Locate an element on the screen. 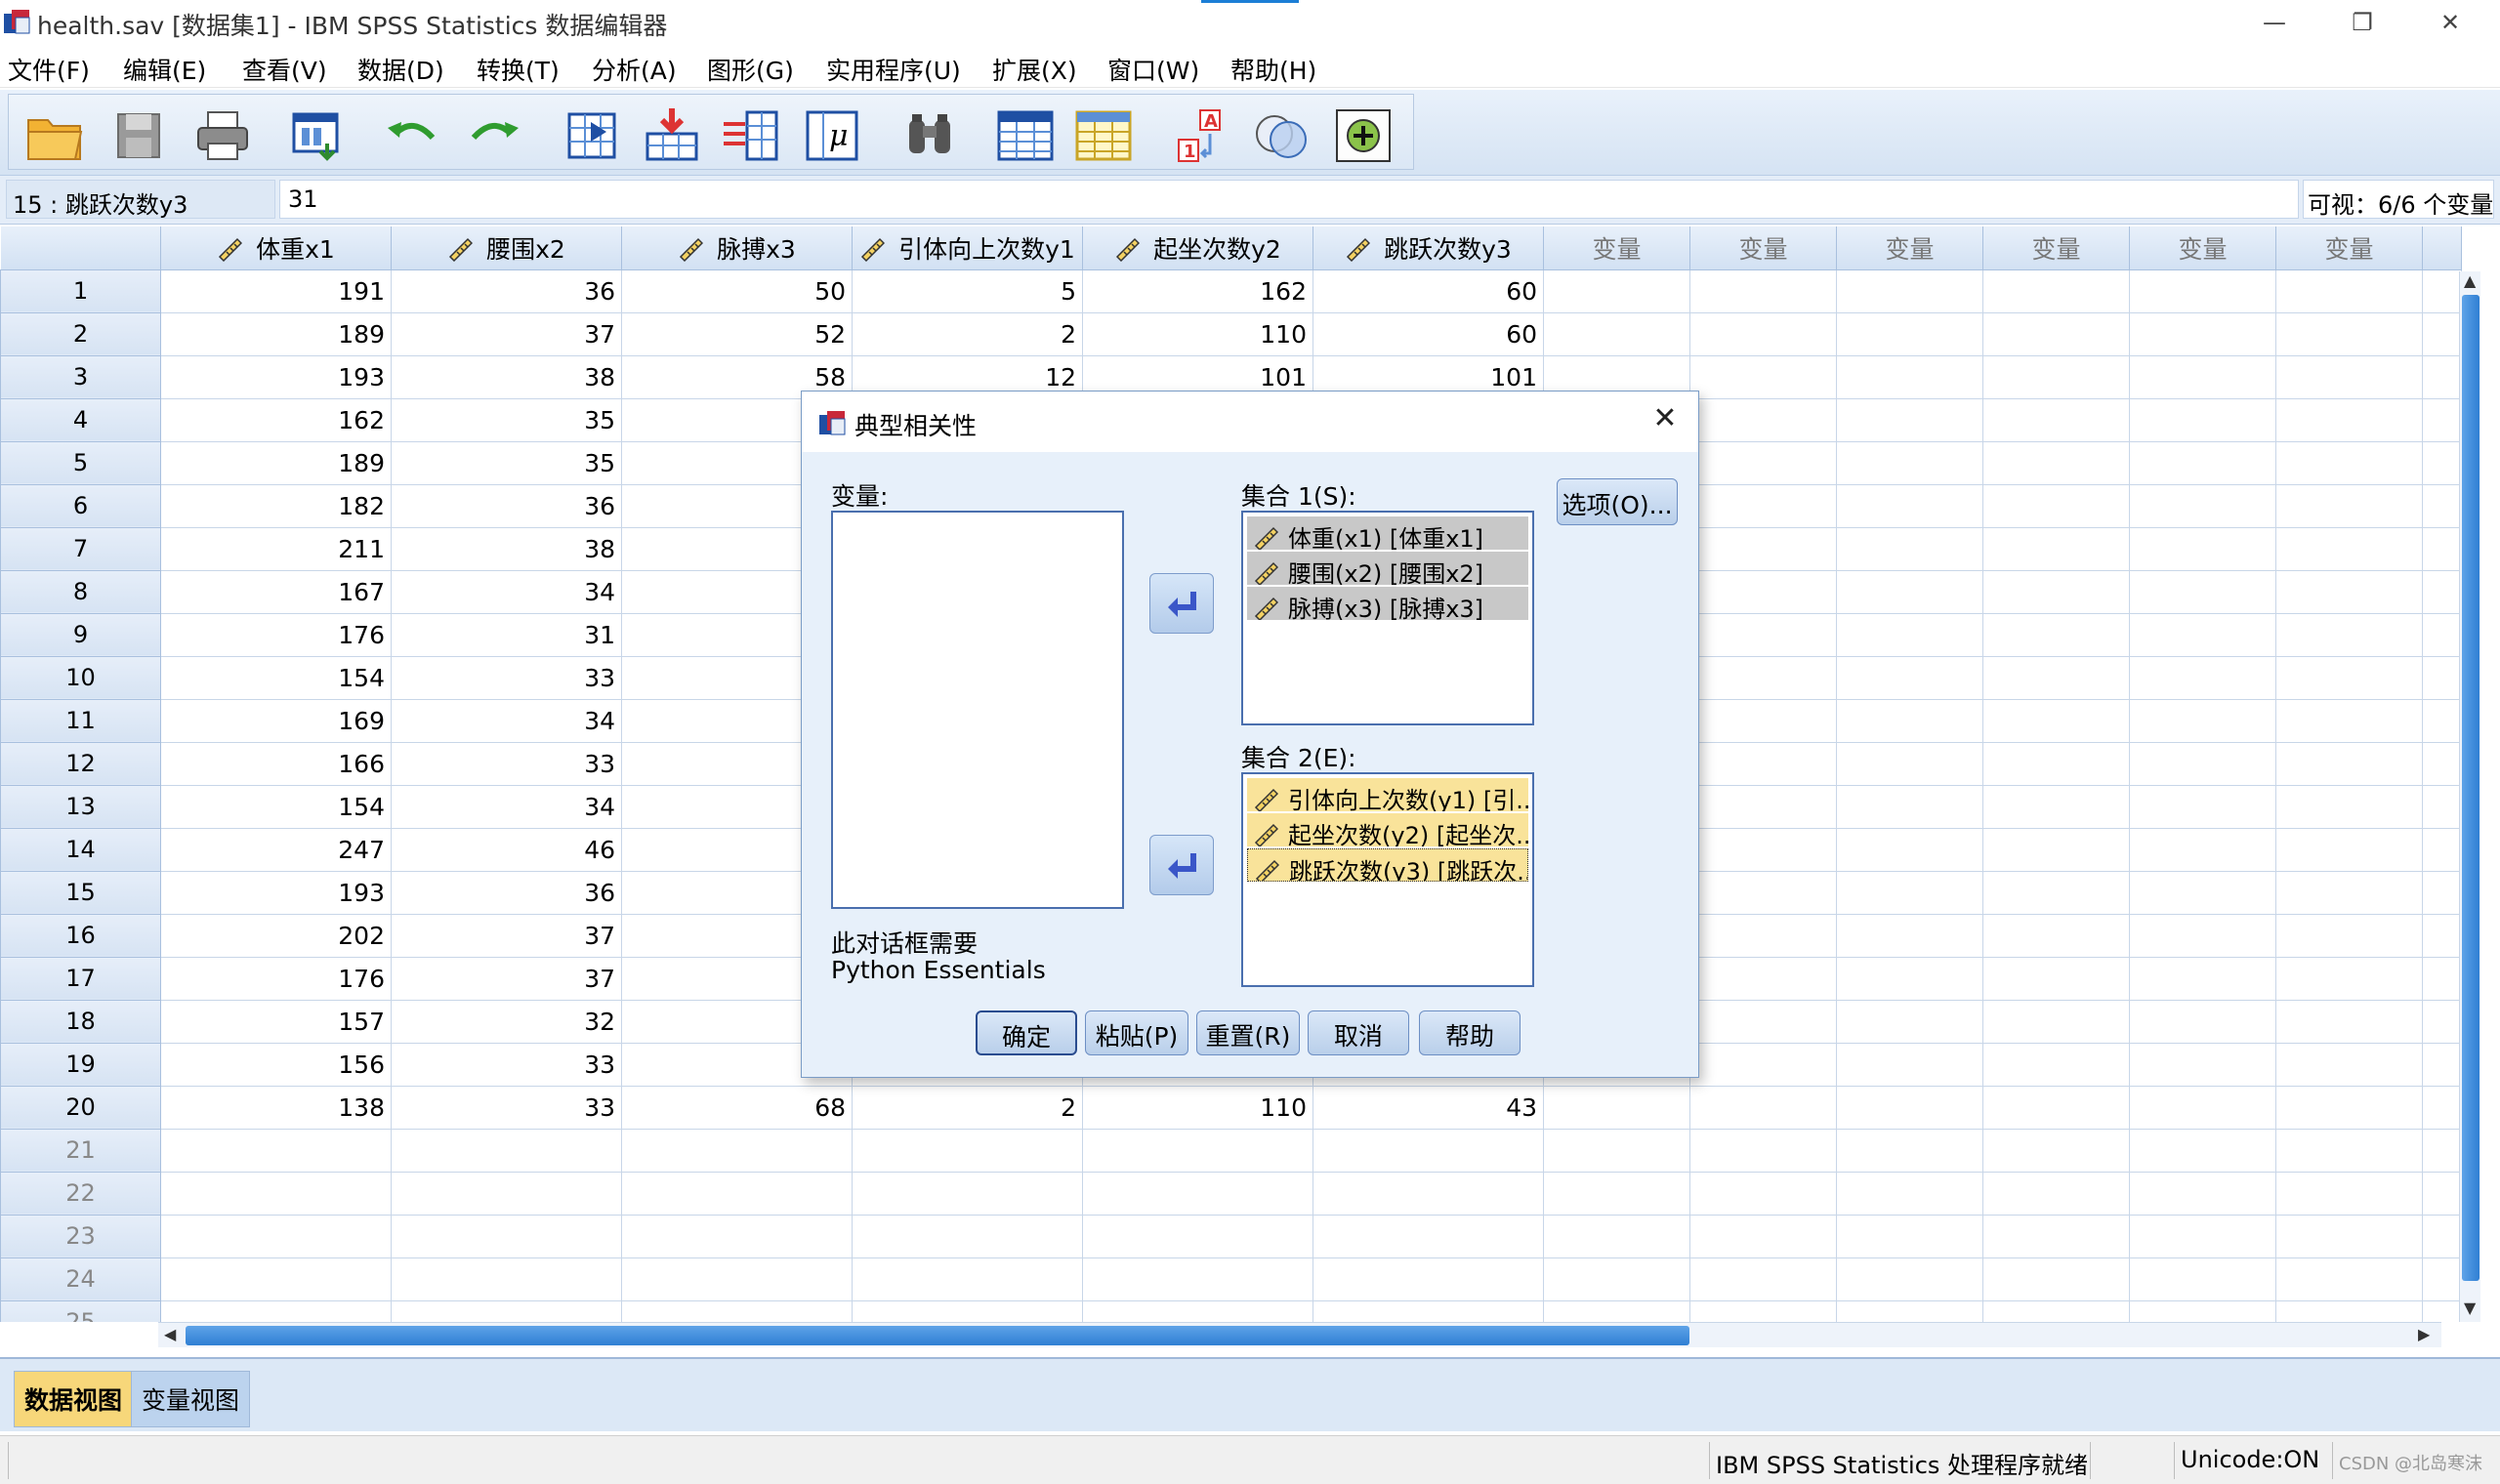 This screenshot has width=2500, height=1484. recall-dialog-icon is located at coordinates (318, 136).